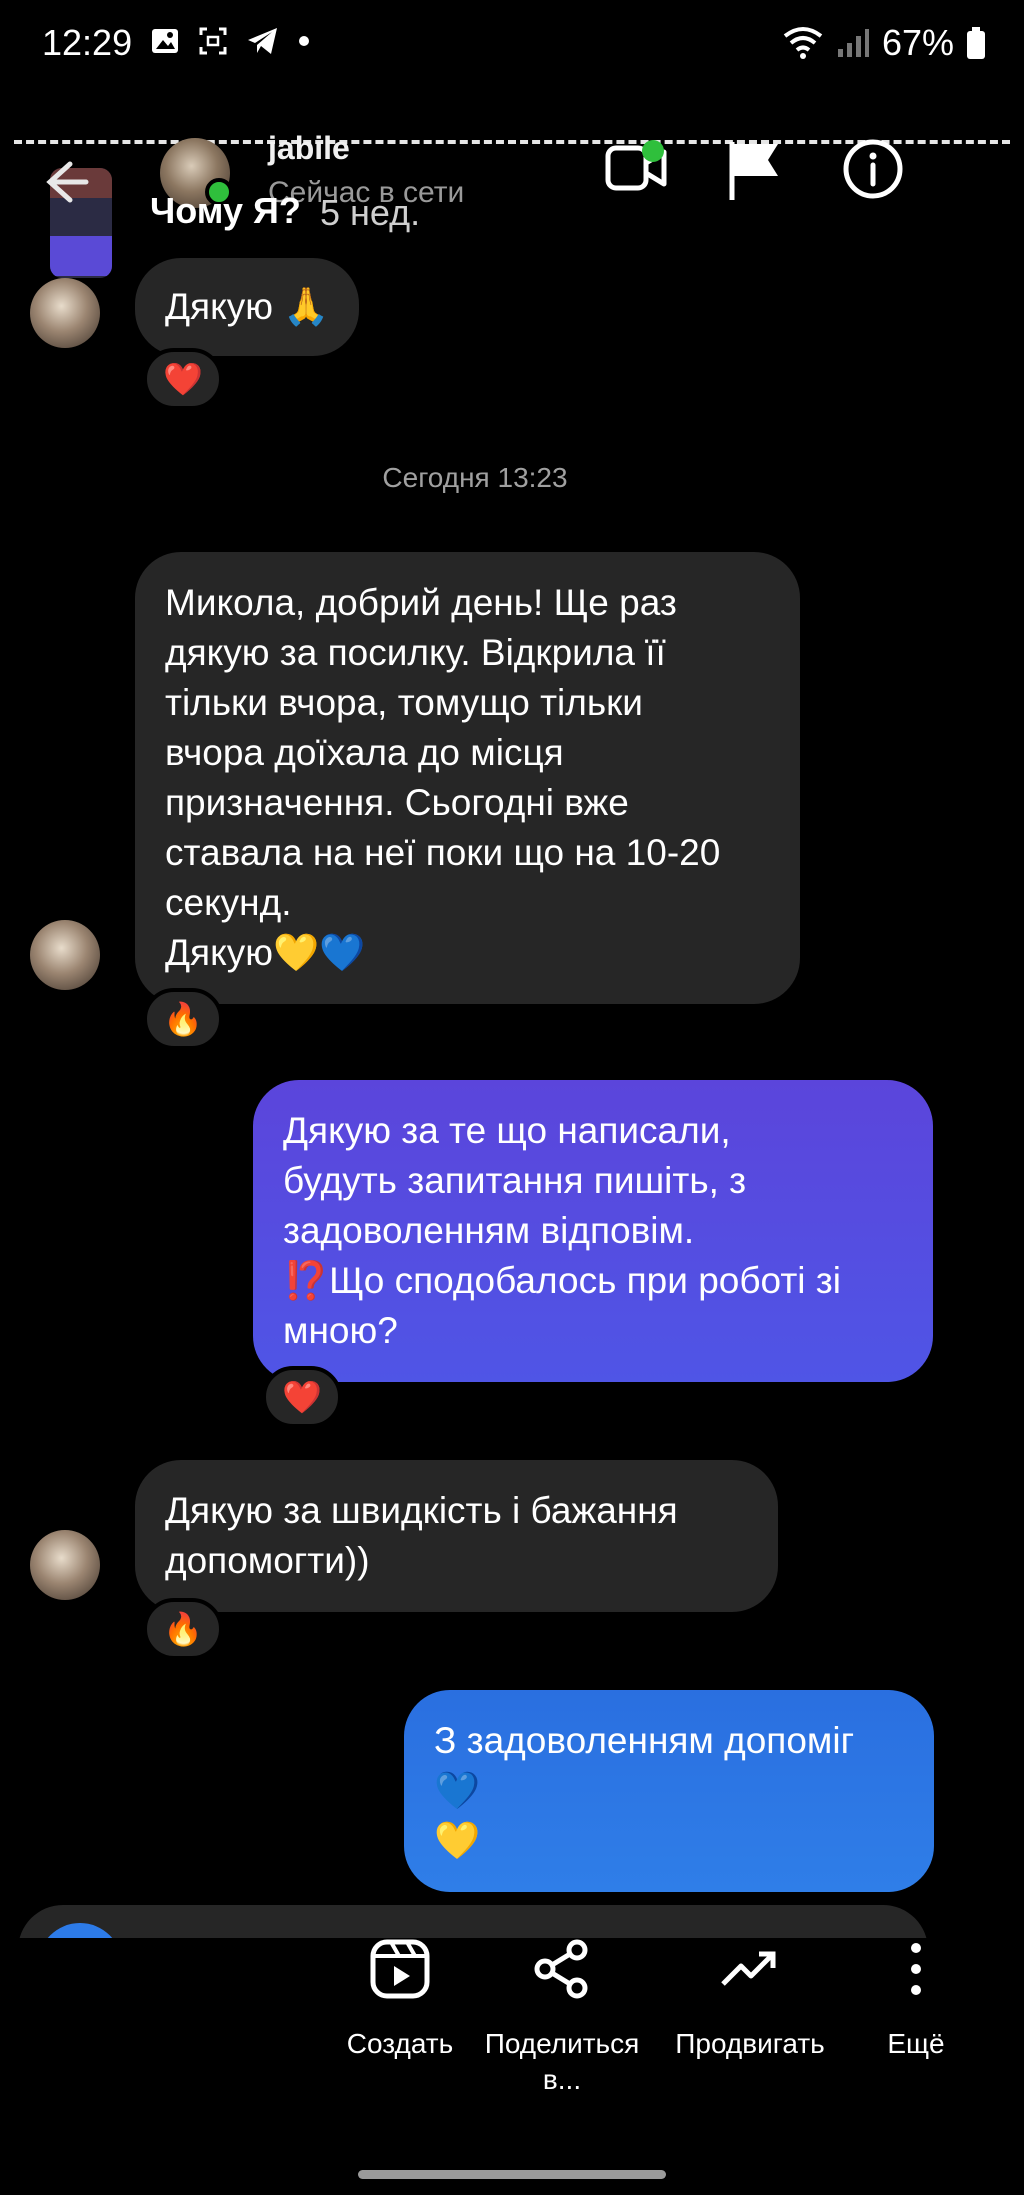 This screenshot has height=2195, width=1024. Describe the element at coordinates (340, 1330) in the screenshot. I see `message-line: мною?` at that location.